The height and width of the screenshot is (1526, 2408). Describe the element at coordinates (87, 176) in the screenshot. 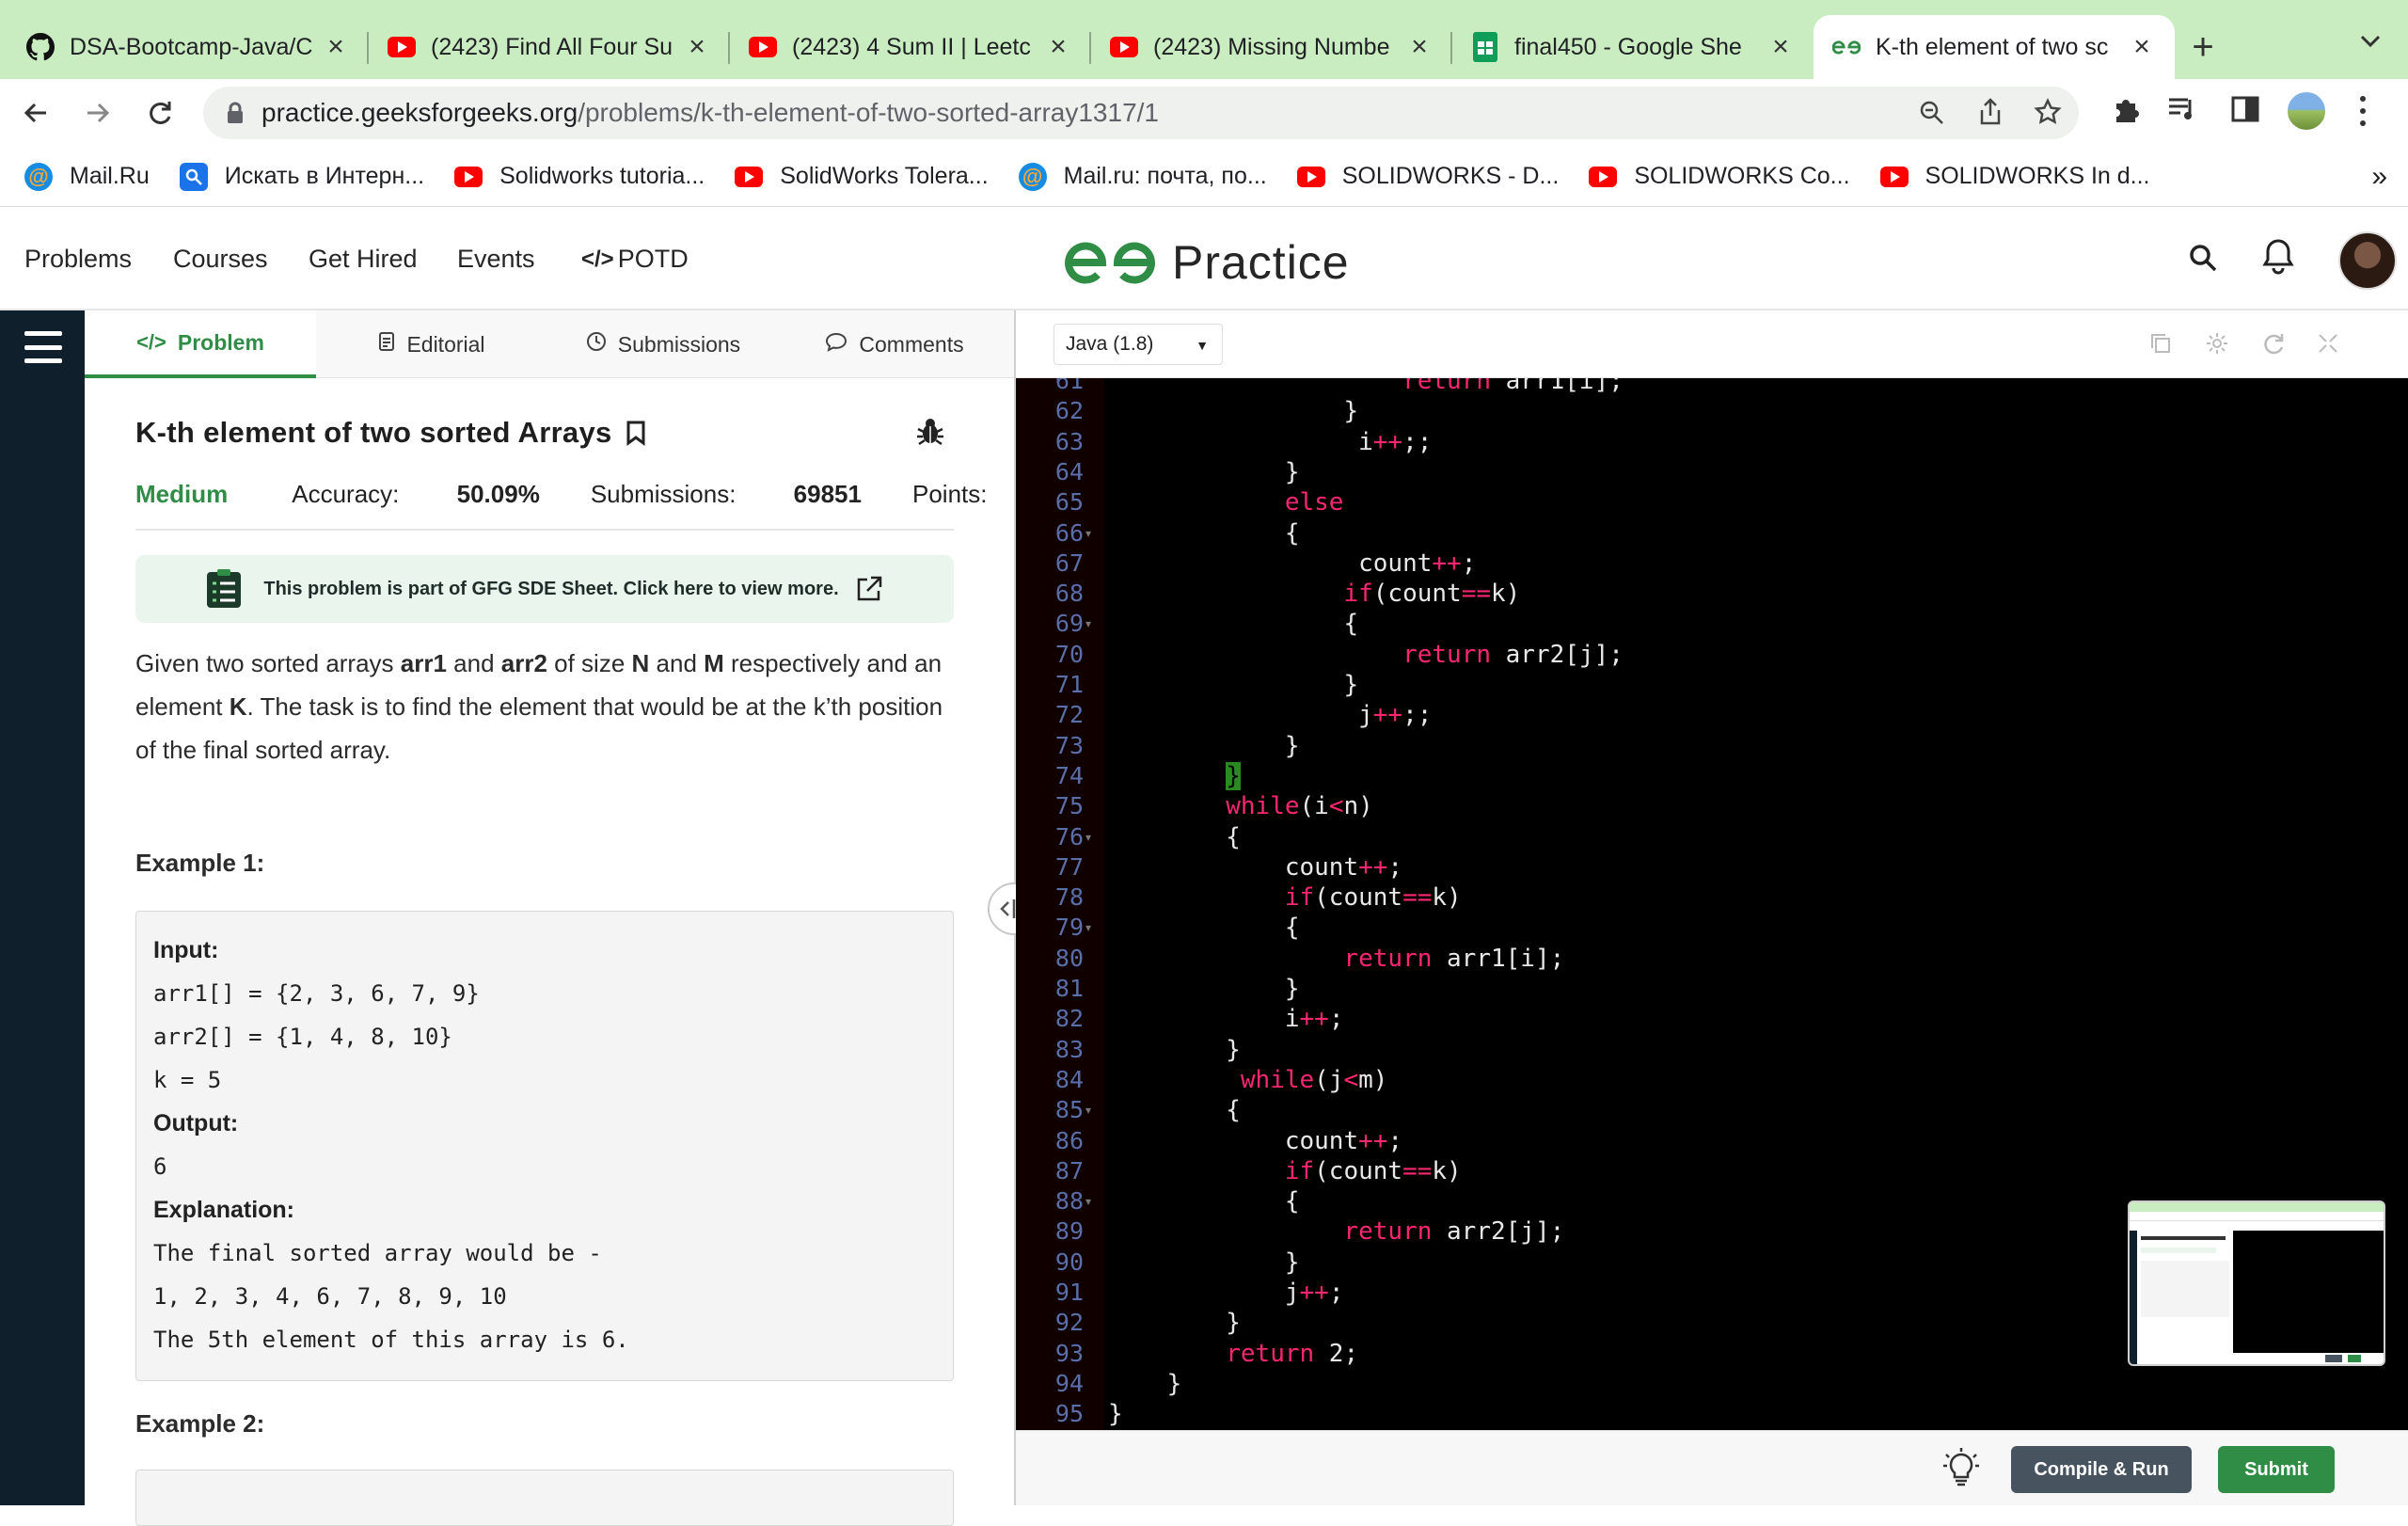

I see `bookmark-item: @ Mail.Ru` at that location.